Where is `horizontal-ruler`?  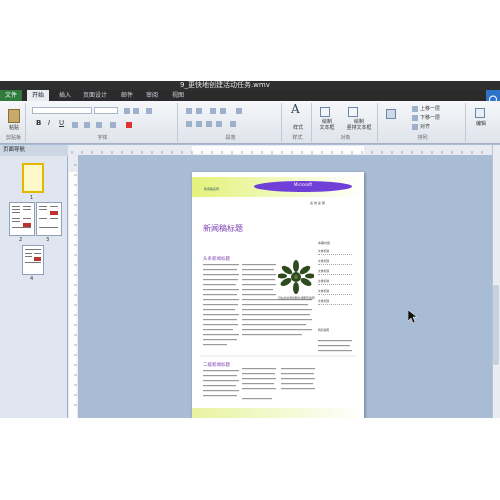 horizontal-ruler is located at coordinates (280, 150).